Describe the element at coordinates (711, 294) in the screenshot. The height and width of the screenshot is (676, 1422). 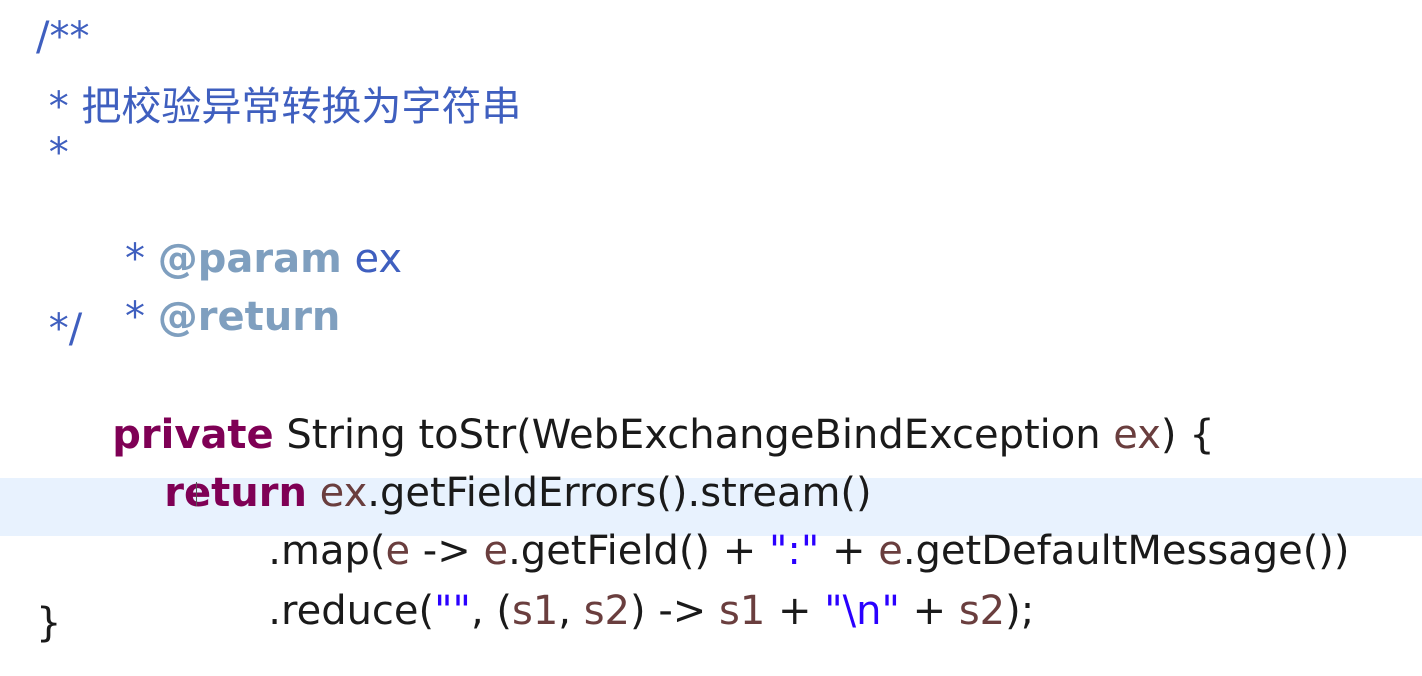
I see `code-line-5: * @return` at that location.